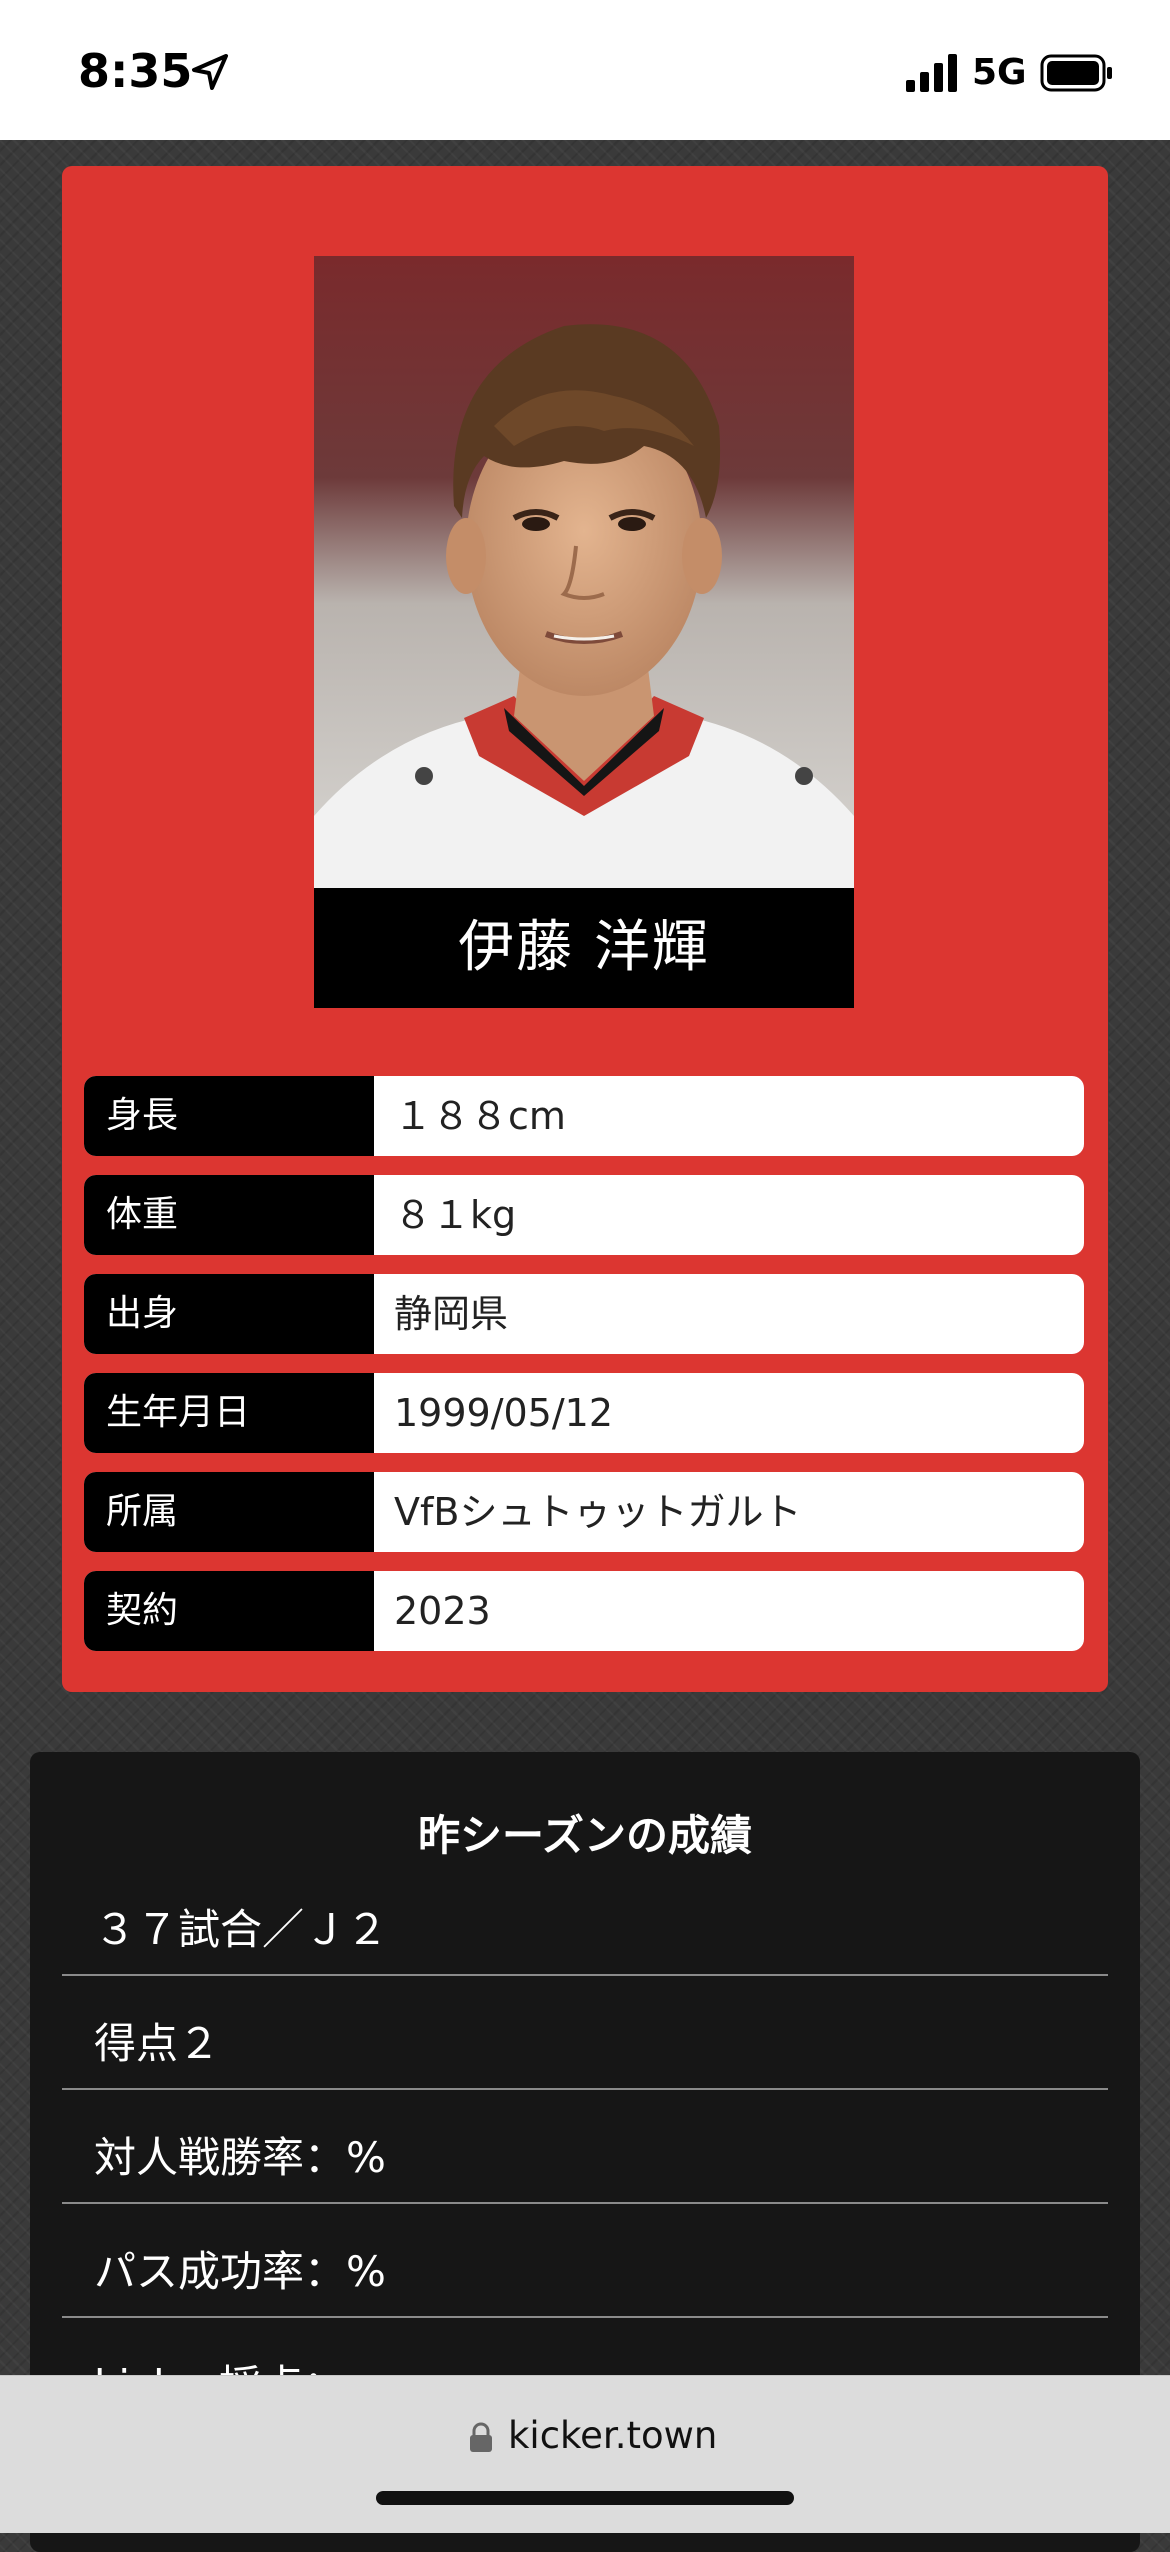 The width and height of the screenshot is (1170, 2552). Describe the element at coordinates (451, 1314) in the screenshot. I see `info-value: 静岡県` at that location.